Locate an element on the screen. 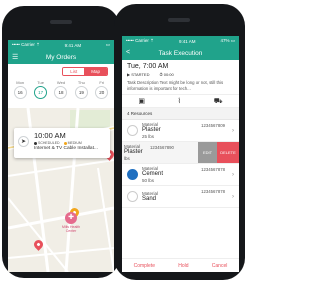 This screenshot has width=320, height=282. day-fri: Fri 20 is located at coordinates (102, 89).